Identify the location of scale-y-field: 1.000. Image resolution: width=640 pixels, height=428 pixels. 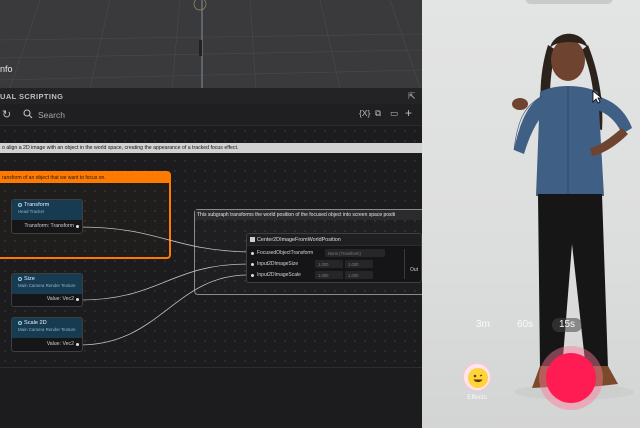
(359, 275).